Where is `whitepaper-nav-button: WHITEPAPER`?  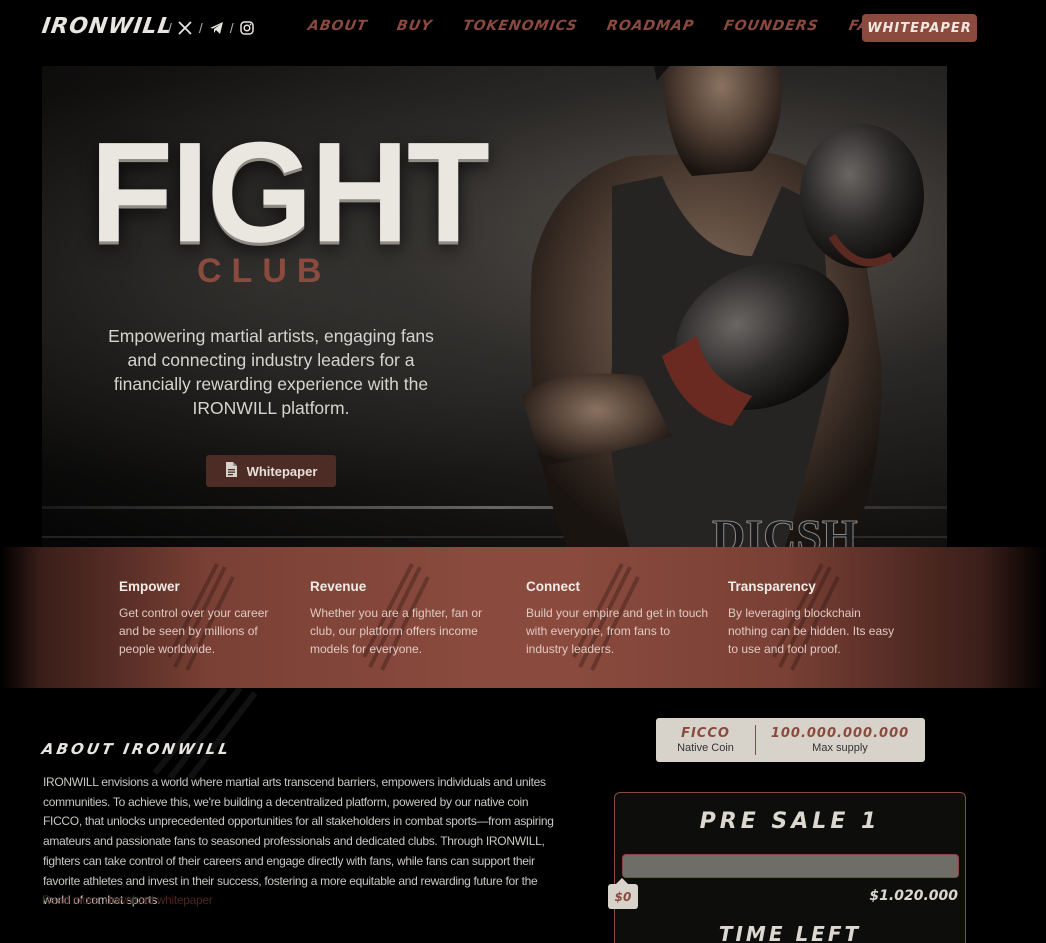 whitepaper-nav-button: WHITEPAPER is located at coordinates (919, 28).